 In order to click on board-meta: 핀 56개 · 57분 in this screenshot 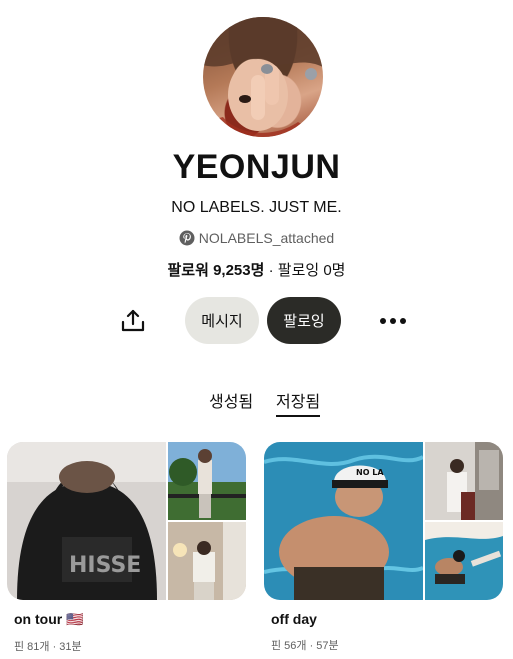, I will do `click(305, 646)`.